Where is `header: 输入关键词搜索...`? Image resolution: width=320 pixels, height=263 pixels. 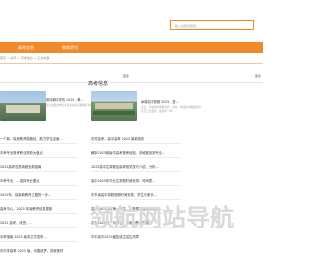
header: 输入关键词搜索... is located at coordinates (131, 19).